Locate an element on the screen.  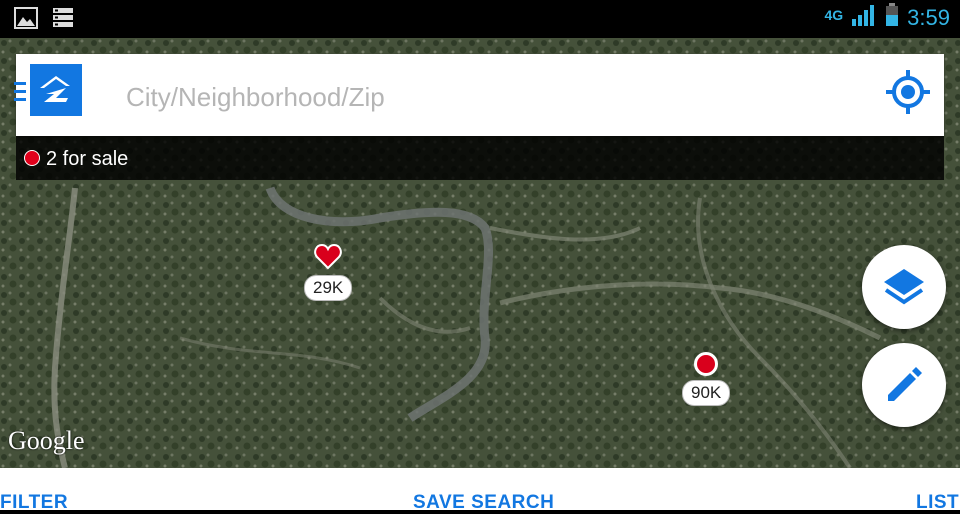
map-layers-button is located at coordinates (904, 287).